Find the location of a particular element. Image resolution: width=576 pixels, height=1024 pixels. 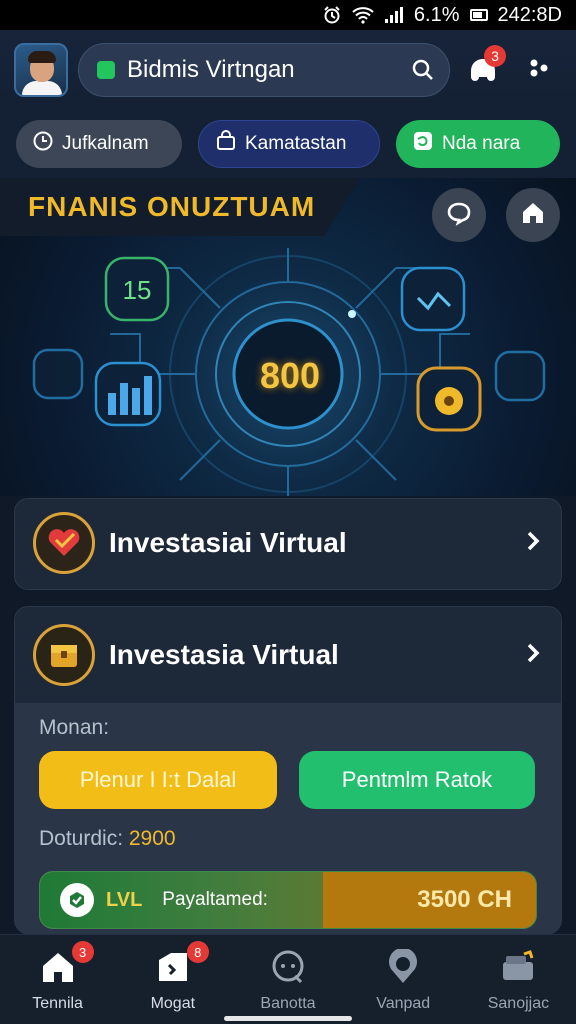

tag-icon: 8 is located at coordinates (181, 964).